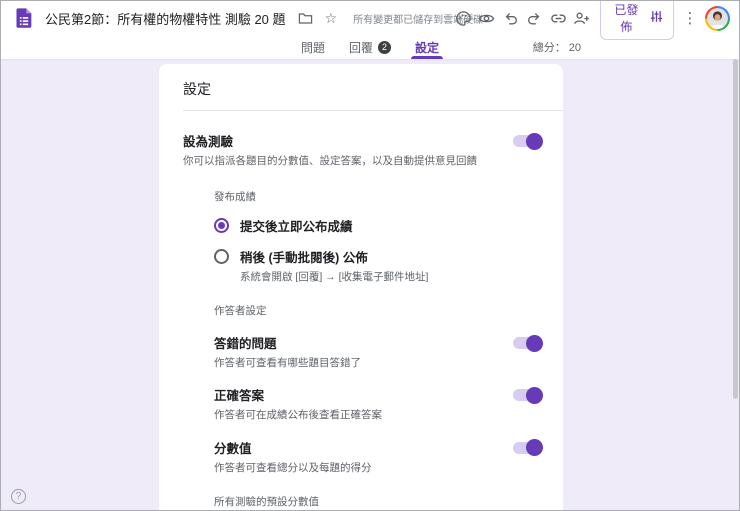 Image resolution: width=740 pixels, height=511 pixels. What do you see at coordinates (511, 18) in the screenshot?
I see `undo-icon` at bounding box center [511, 18].